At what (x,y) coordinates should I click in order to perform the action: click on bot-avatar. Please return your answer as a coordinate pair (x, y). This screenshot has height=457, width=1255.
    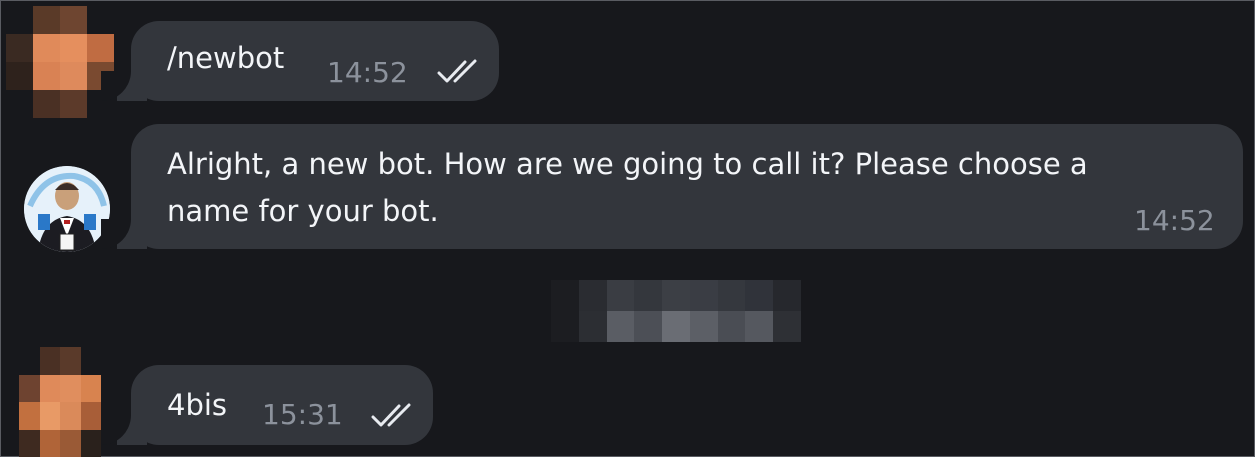
    Looking at the image, I should click on (67, 209).